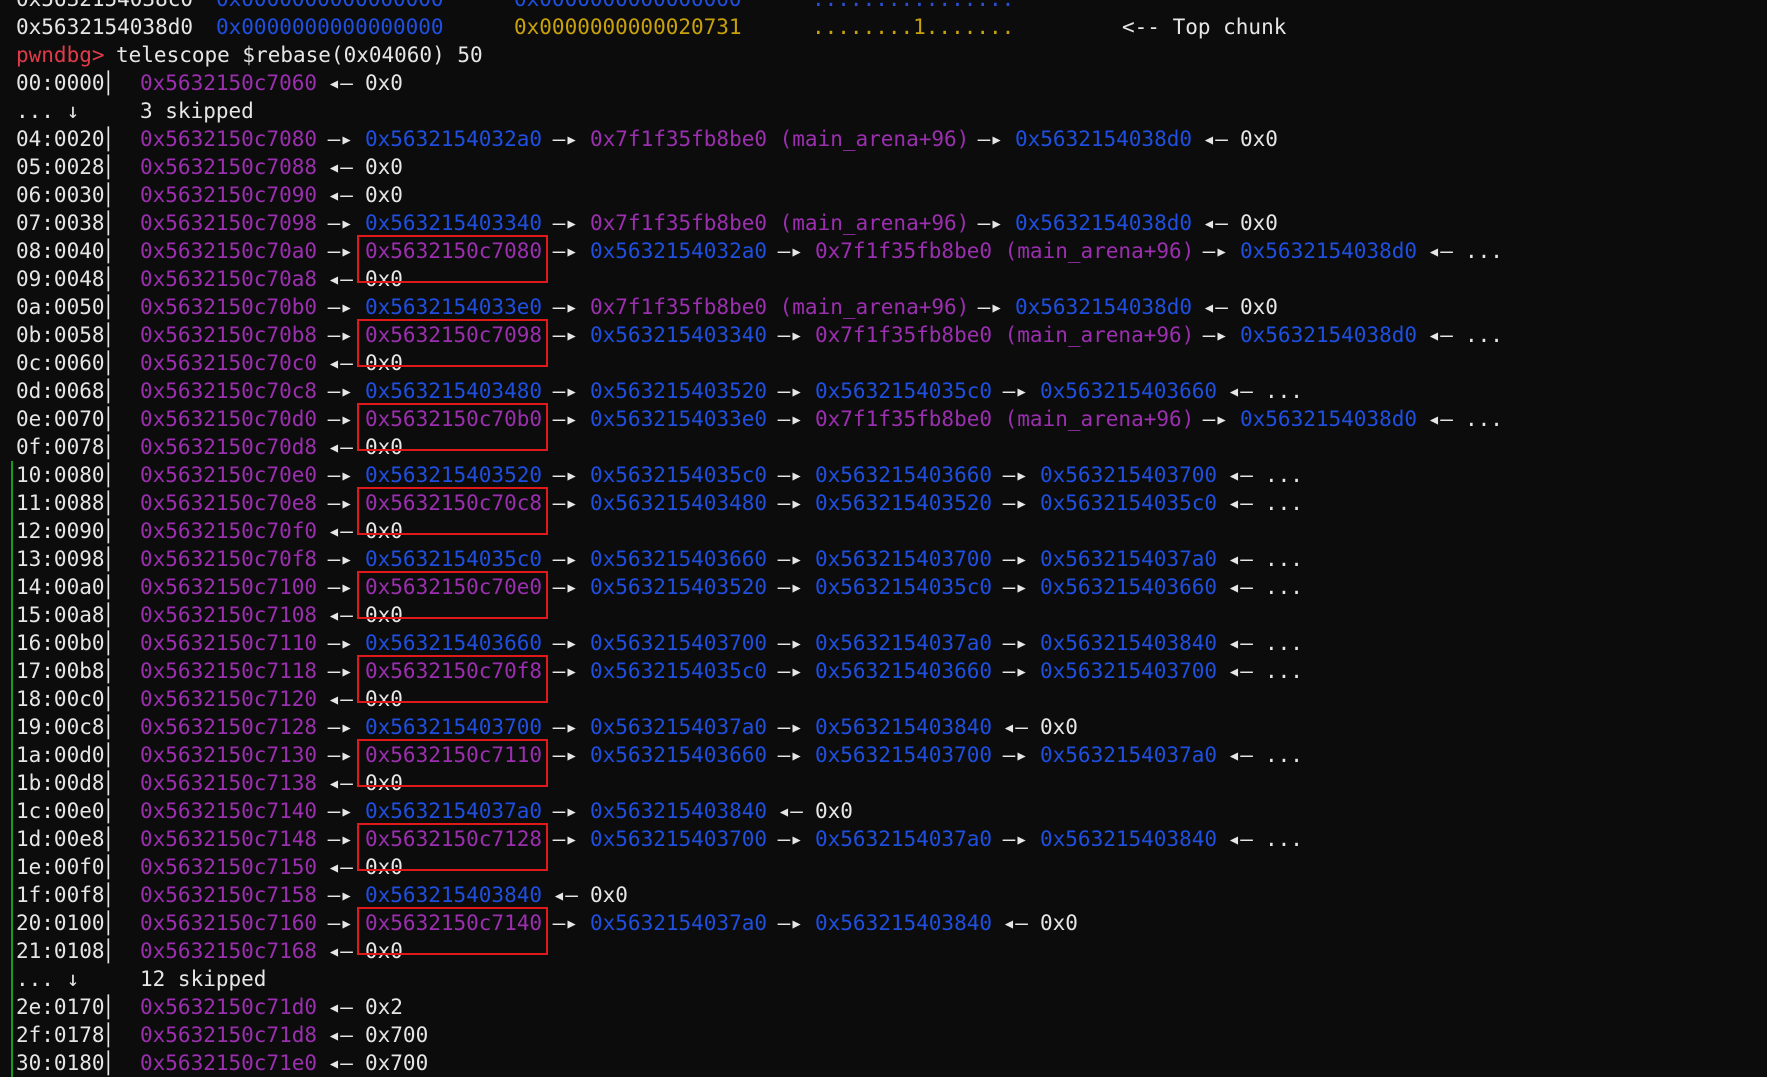  What do you see at coordinates (679, 419) in the screenshot?
I see `pointer-value: 0x5632154033e0` at bounding box center [679, 419].